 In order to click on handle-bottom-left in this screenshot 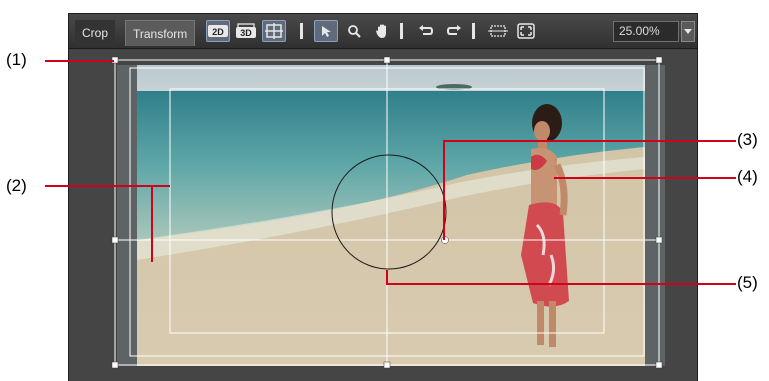, I will do `click(115, 365)`.